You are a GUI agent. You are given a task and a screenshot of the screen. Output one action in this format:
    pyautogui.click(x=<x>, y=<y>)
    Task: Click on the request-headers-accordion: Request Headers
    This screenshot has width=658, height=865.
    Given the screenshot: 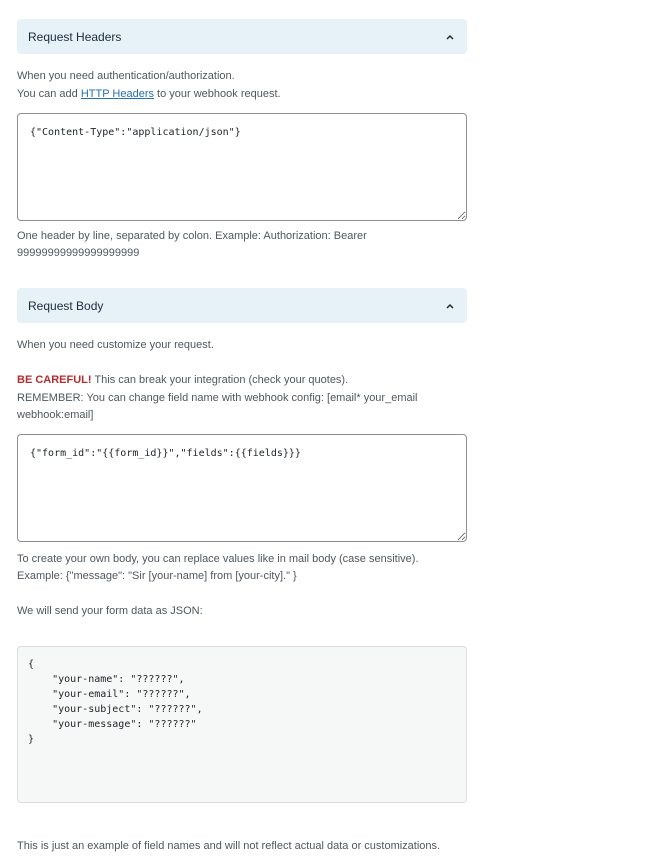 What is the action you would take?
    pyautogui.click(x=242, y=36)
    